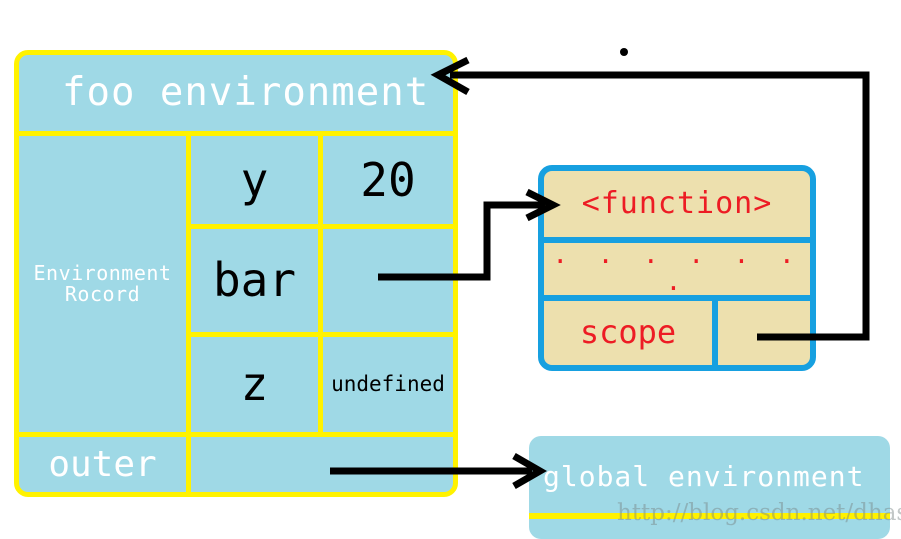 The height and width of the screenshot is (539, 901). Describe the element at coordinates (388, 384) in the screenshot. I see `binding-value-z: undefined` at that location.